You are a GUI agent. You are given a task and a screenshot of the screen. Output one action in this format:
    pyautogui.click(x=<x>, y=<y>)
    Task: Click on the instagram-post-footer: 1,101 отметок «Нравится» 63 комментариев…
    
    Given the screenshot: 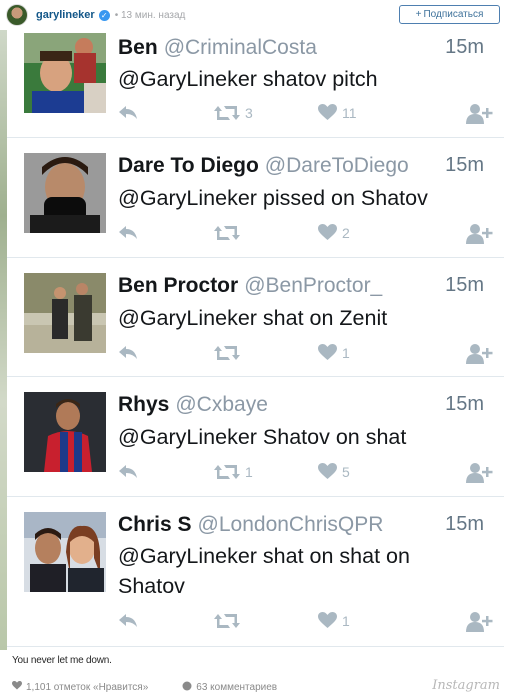 What is the action you would take?
    pyautogui.click(x=254, y=686)
    